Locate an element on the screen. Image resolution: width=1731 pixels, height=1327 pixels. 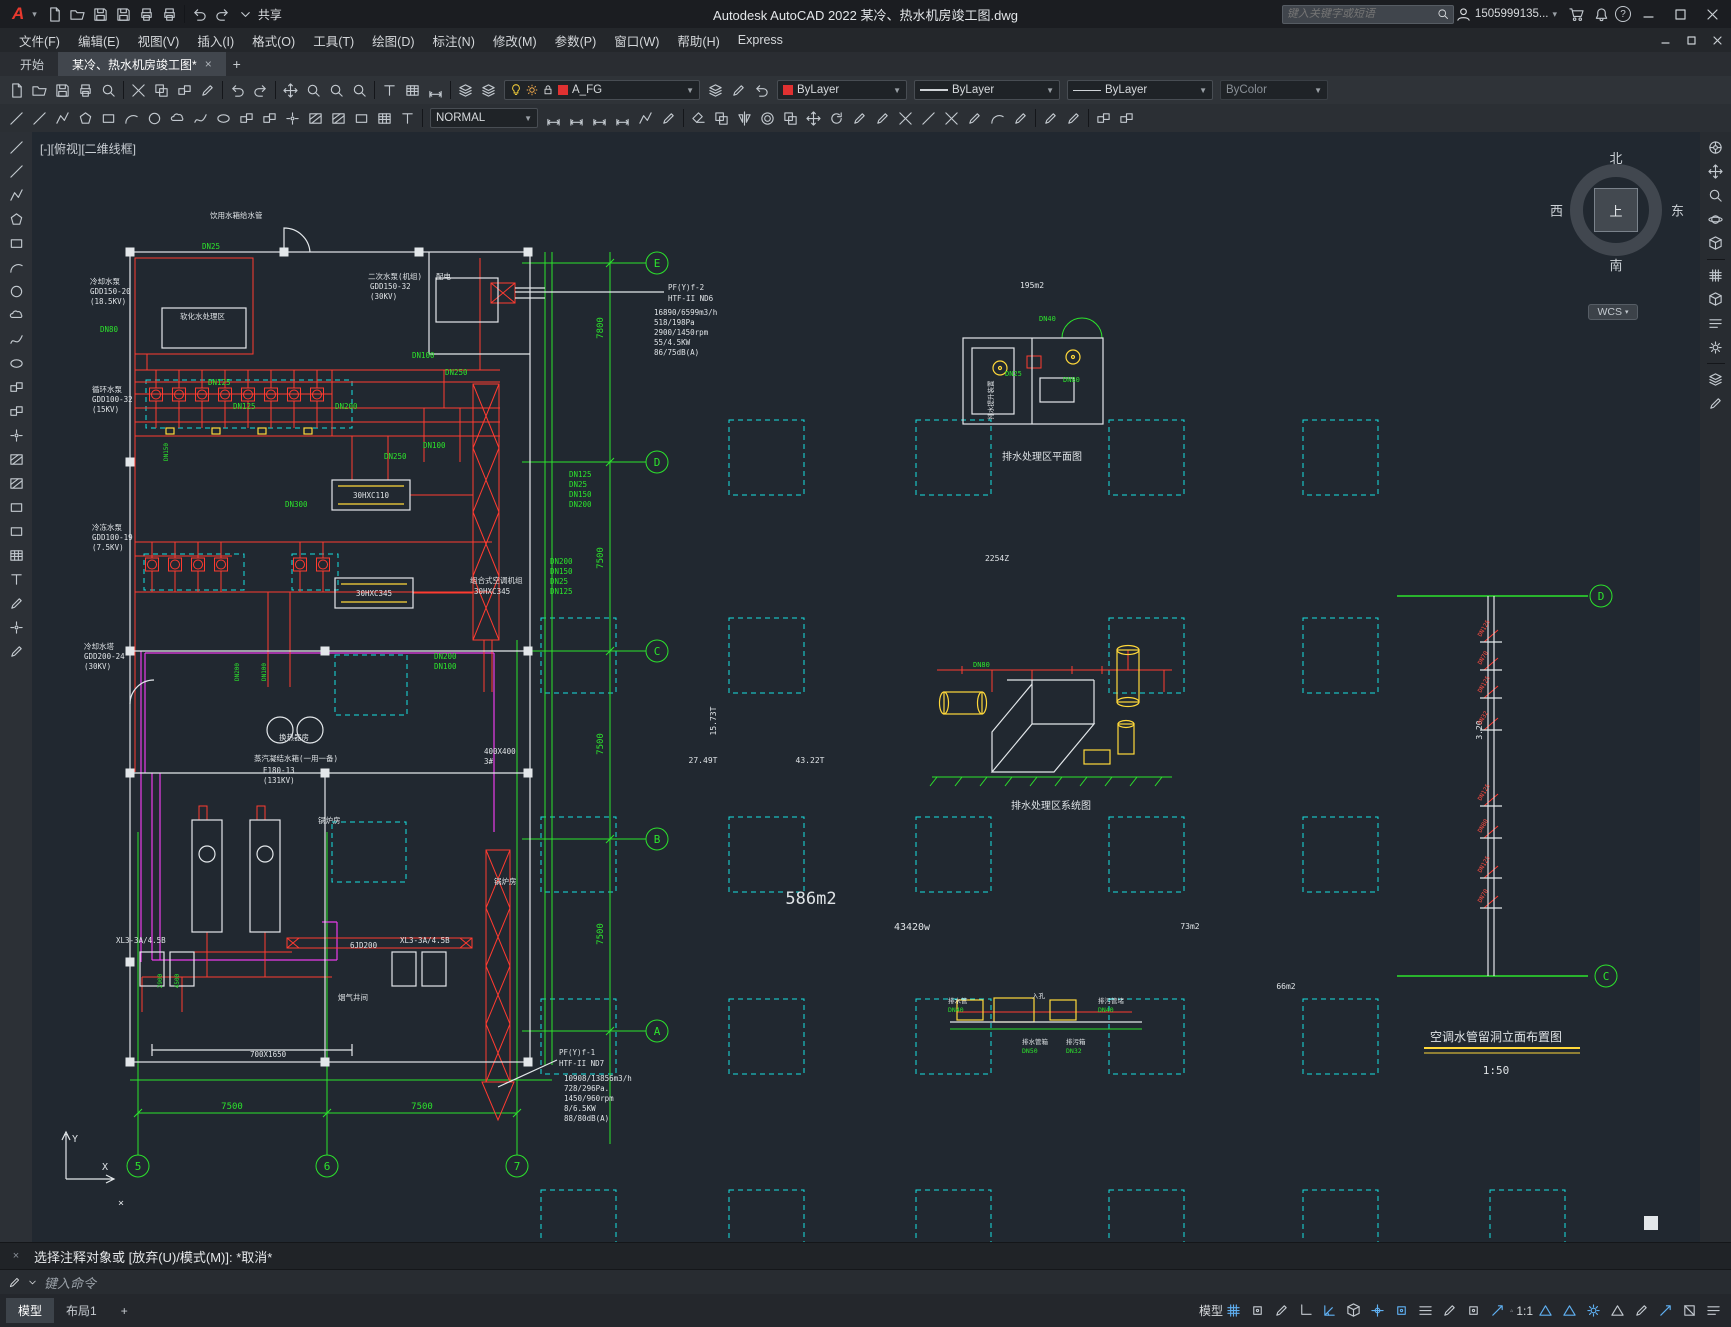
compass-south-label: 南 is located at coordinates (1615, 264).